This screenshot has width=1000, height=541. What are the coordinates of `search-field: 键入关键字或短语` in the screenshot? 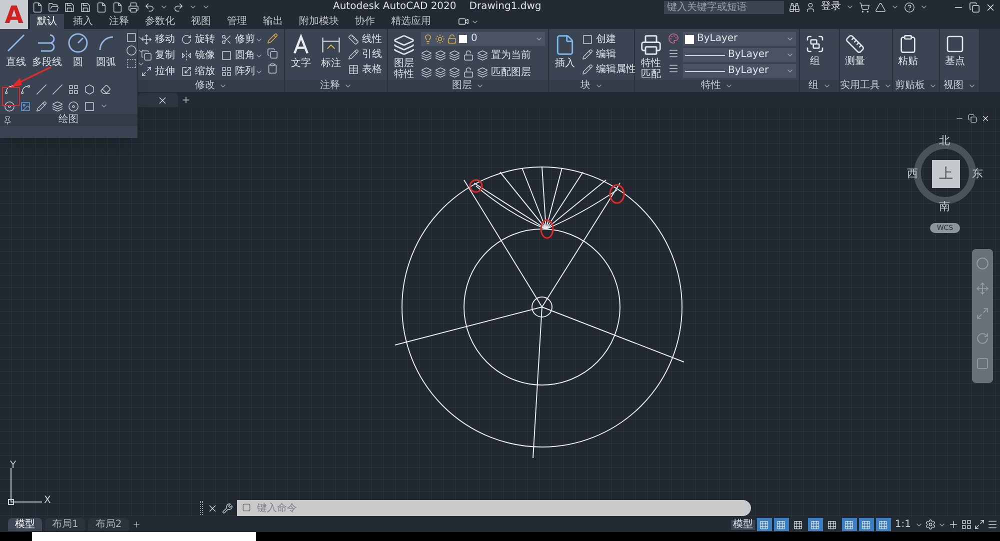 It's located at (724, 7).